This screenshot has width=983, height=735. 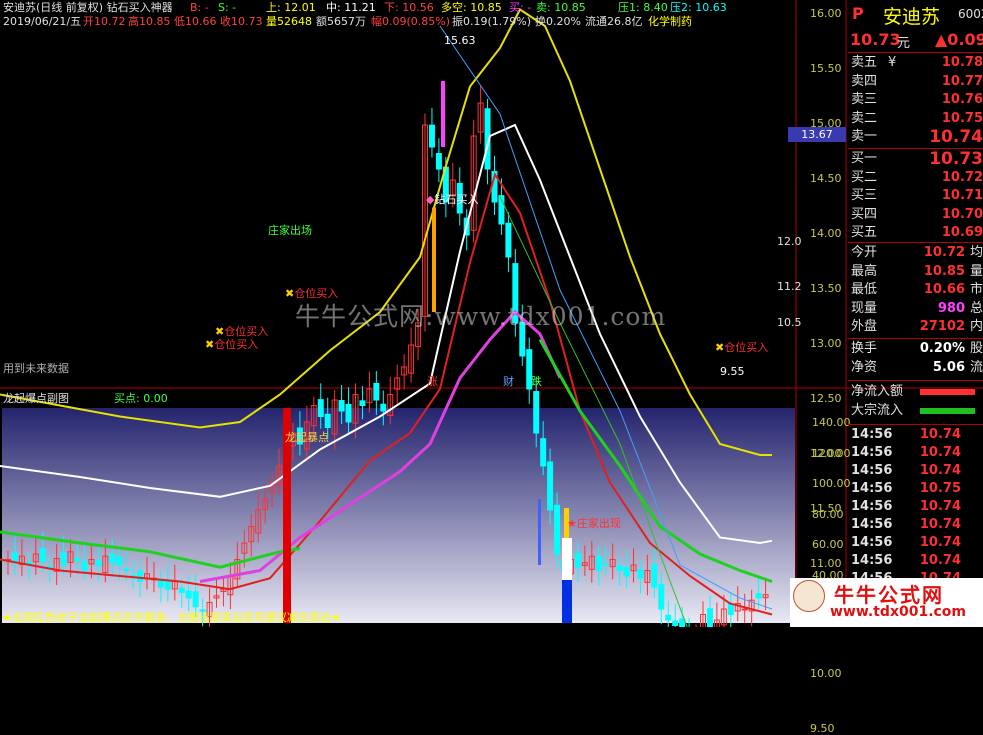 What do you see at coordinates (558, 21) in the screenshot?
I see `info-turnover: 换0.20%` at bounding box center [558, 21].